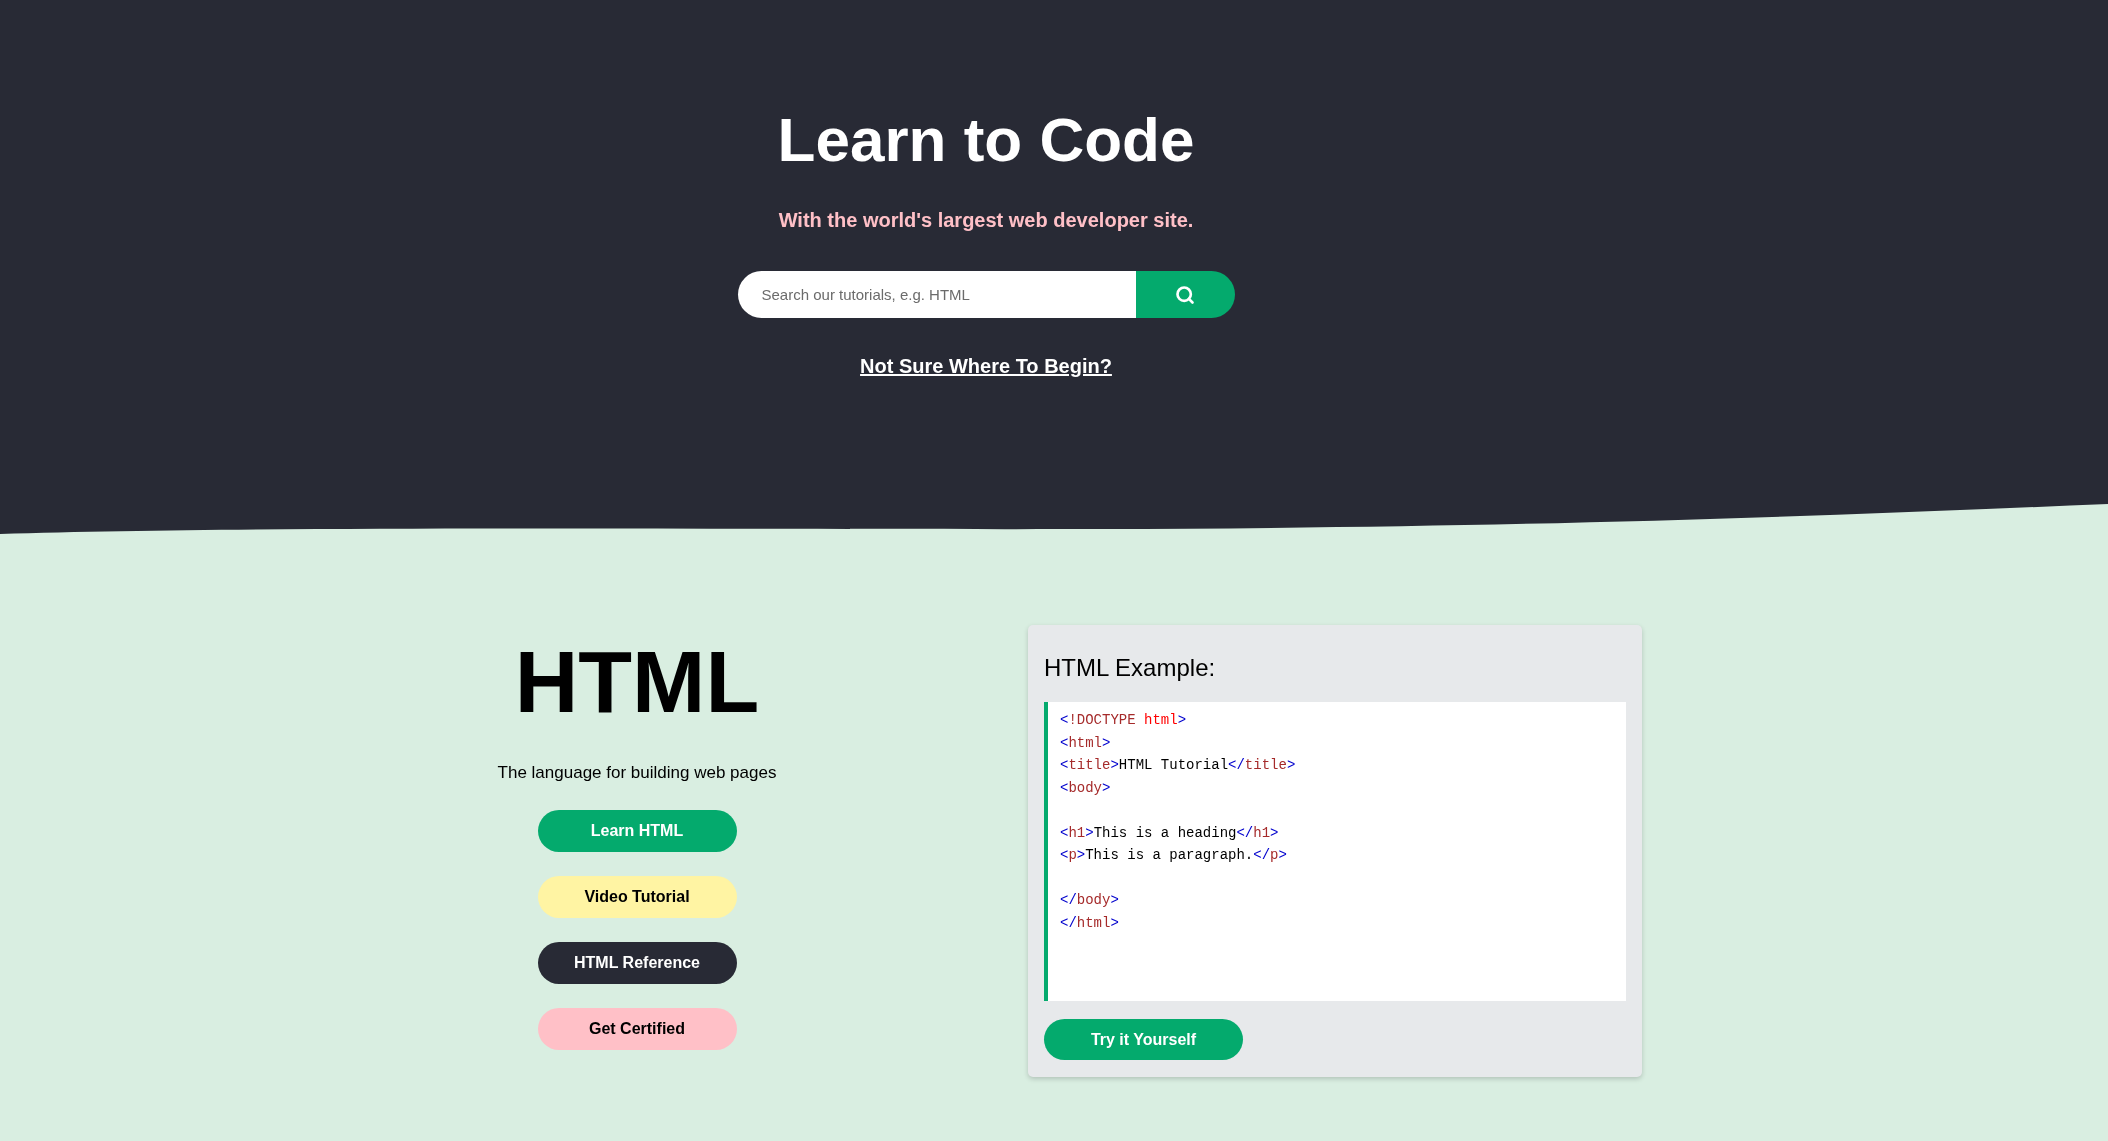  I want to click on course-title: HTML, so click(637, 682).